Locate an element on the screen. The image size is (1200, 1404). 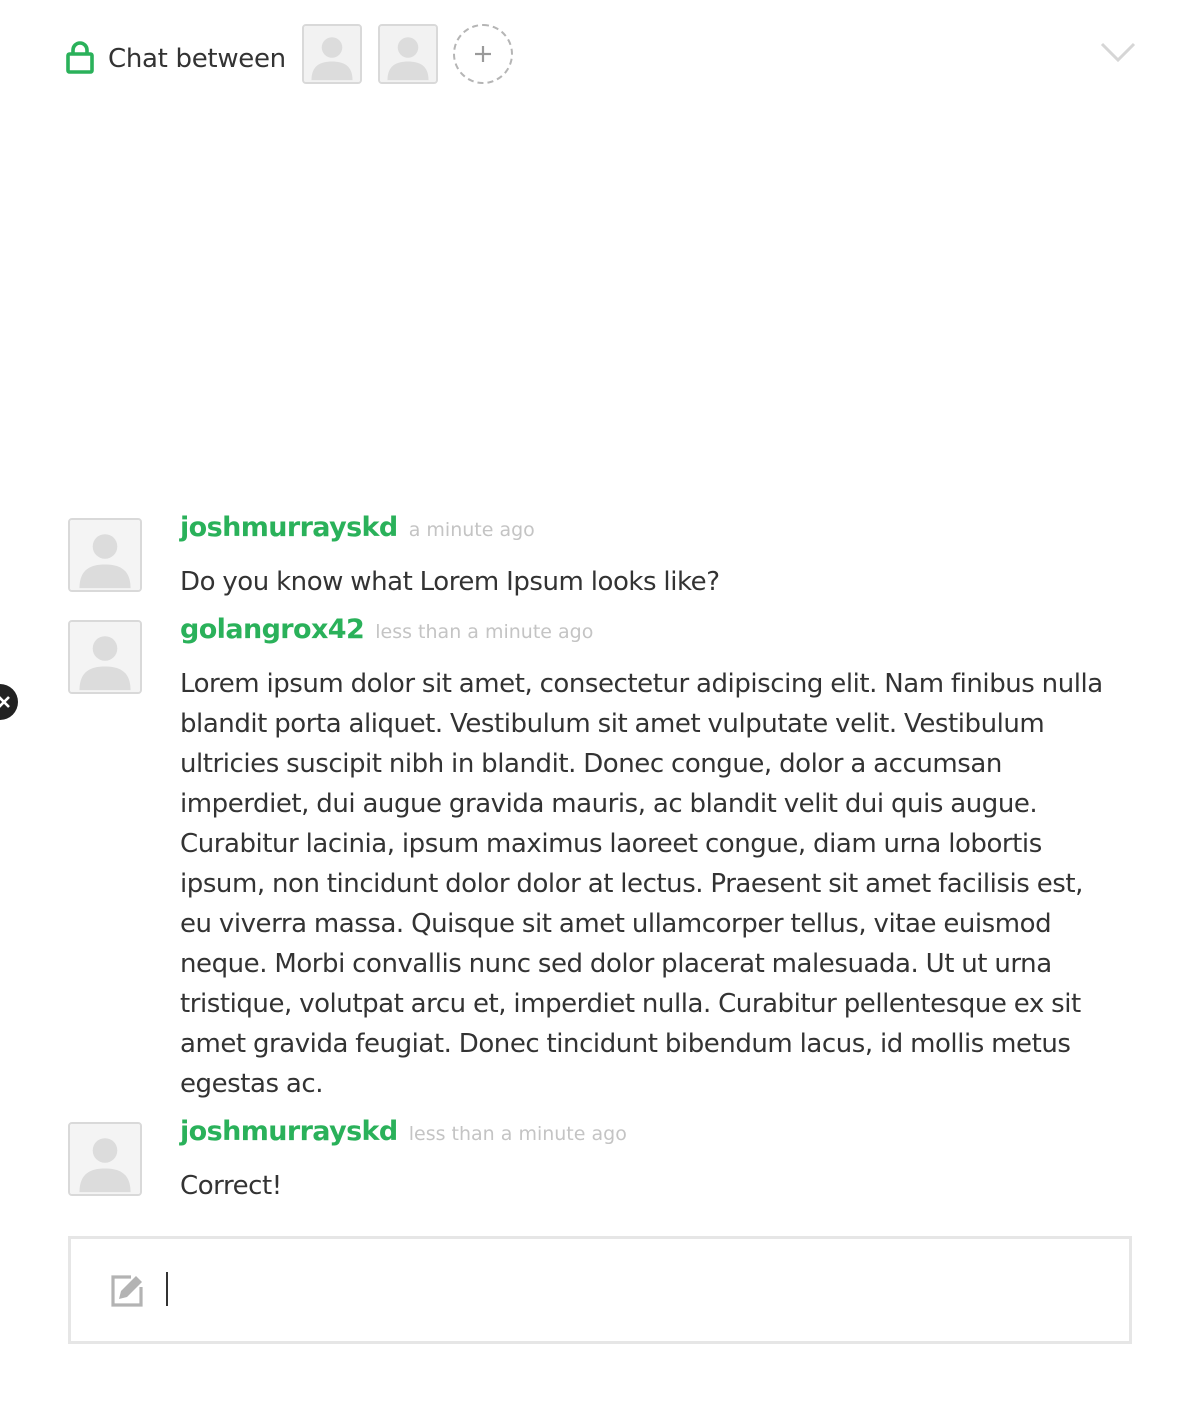
message-header: joshmurrayskd a minute ago is located at coordinates (357, 527).